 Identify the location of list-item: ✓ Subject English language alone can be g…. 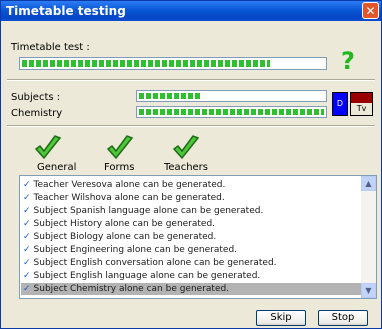
(141, 276).